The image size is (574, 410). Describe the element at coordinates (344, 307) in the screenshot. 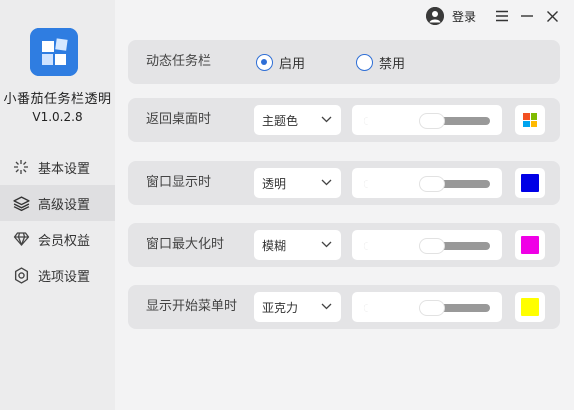

I see `row-start-menu-shown: 显示开始菜单时 亚克力` at that location.